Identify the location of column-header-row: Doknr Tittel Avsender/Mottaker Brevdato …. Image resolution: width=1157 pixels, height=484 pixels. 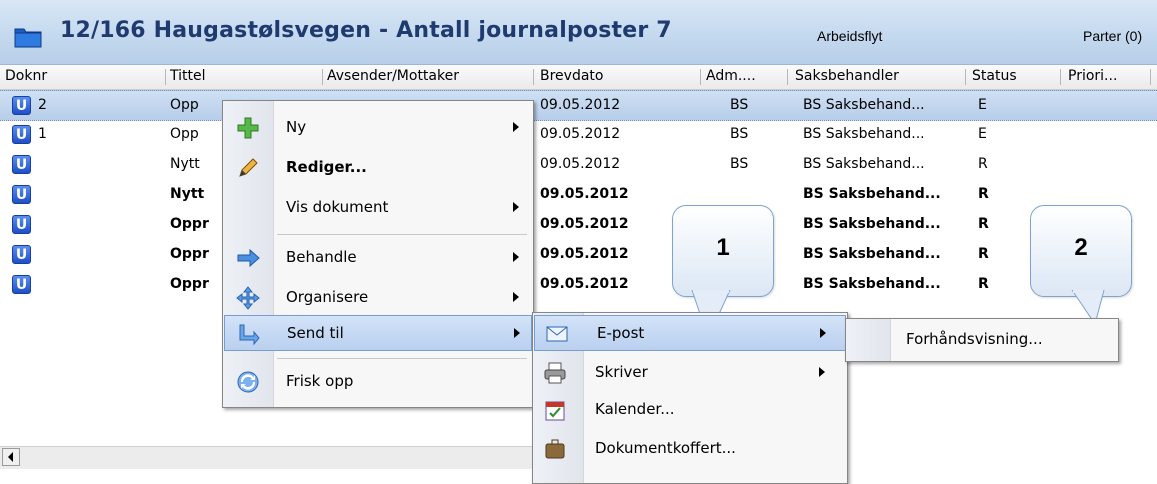
(578, 77).